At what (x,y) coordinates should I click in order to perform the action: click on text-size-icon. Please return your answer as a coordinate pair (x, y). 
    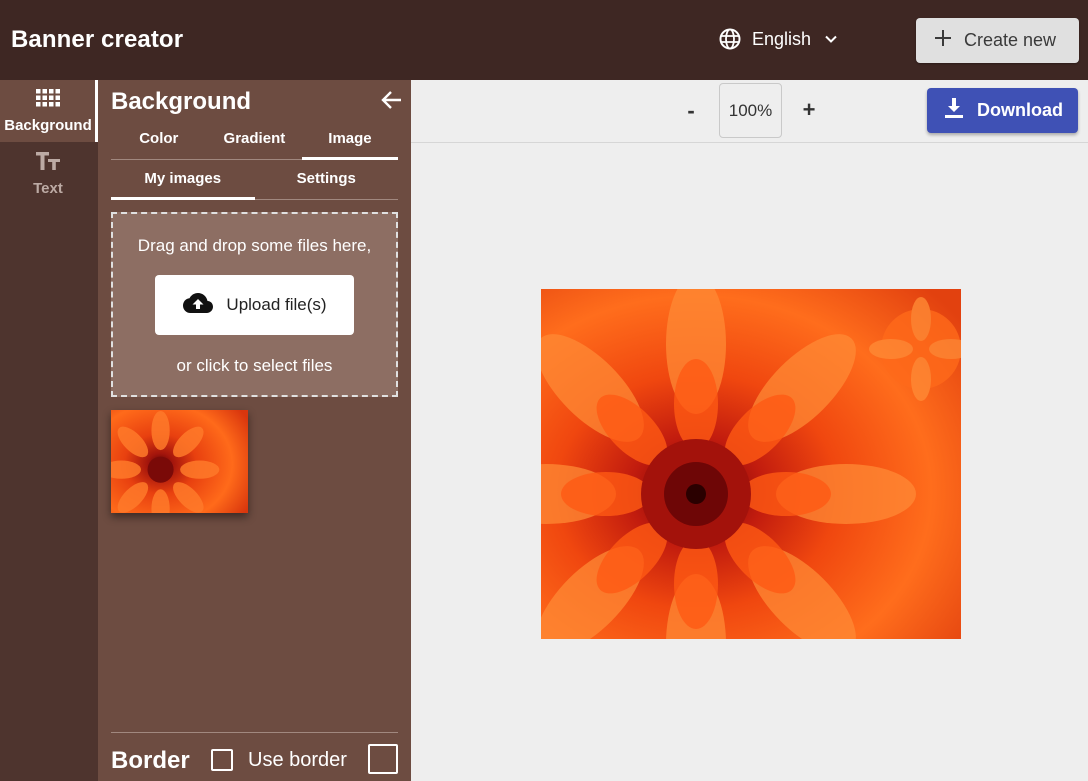
    Looking at the image, I should click on (48, 163).